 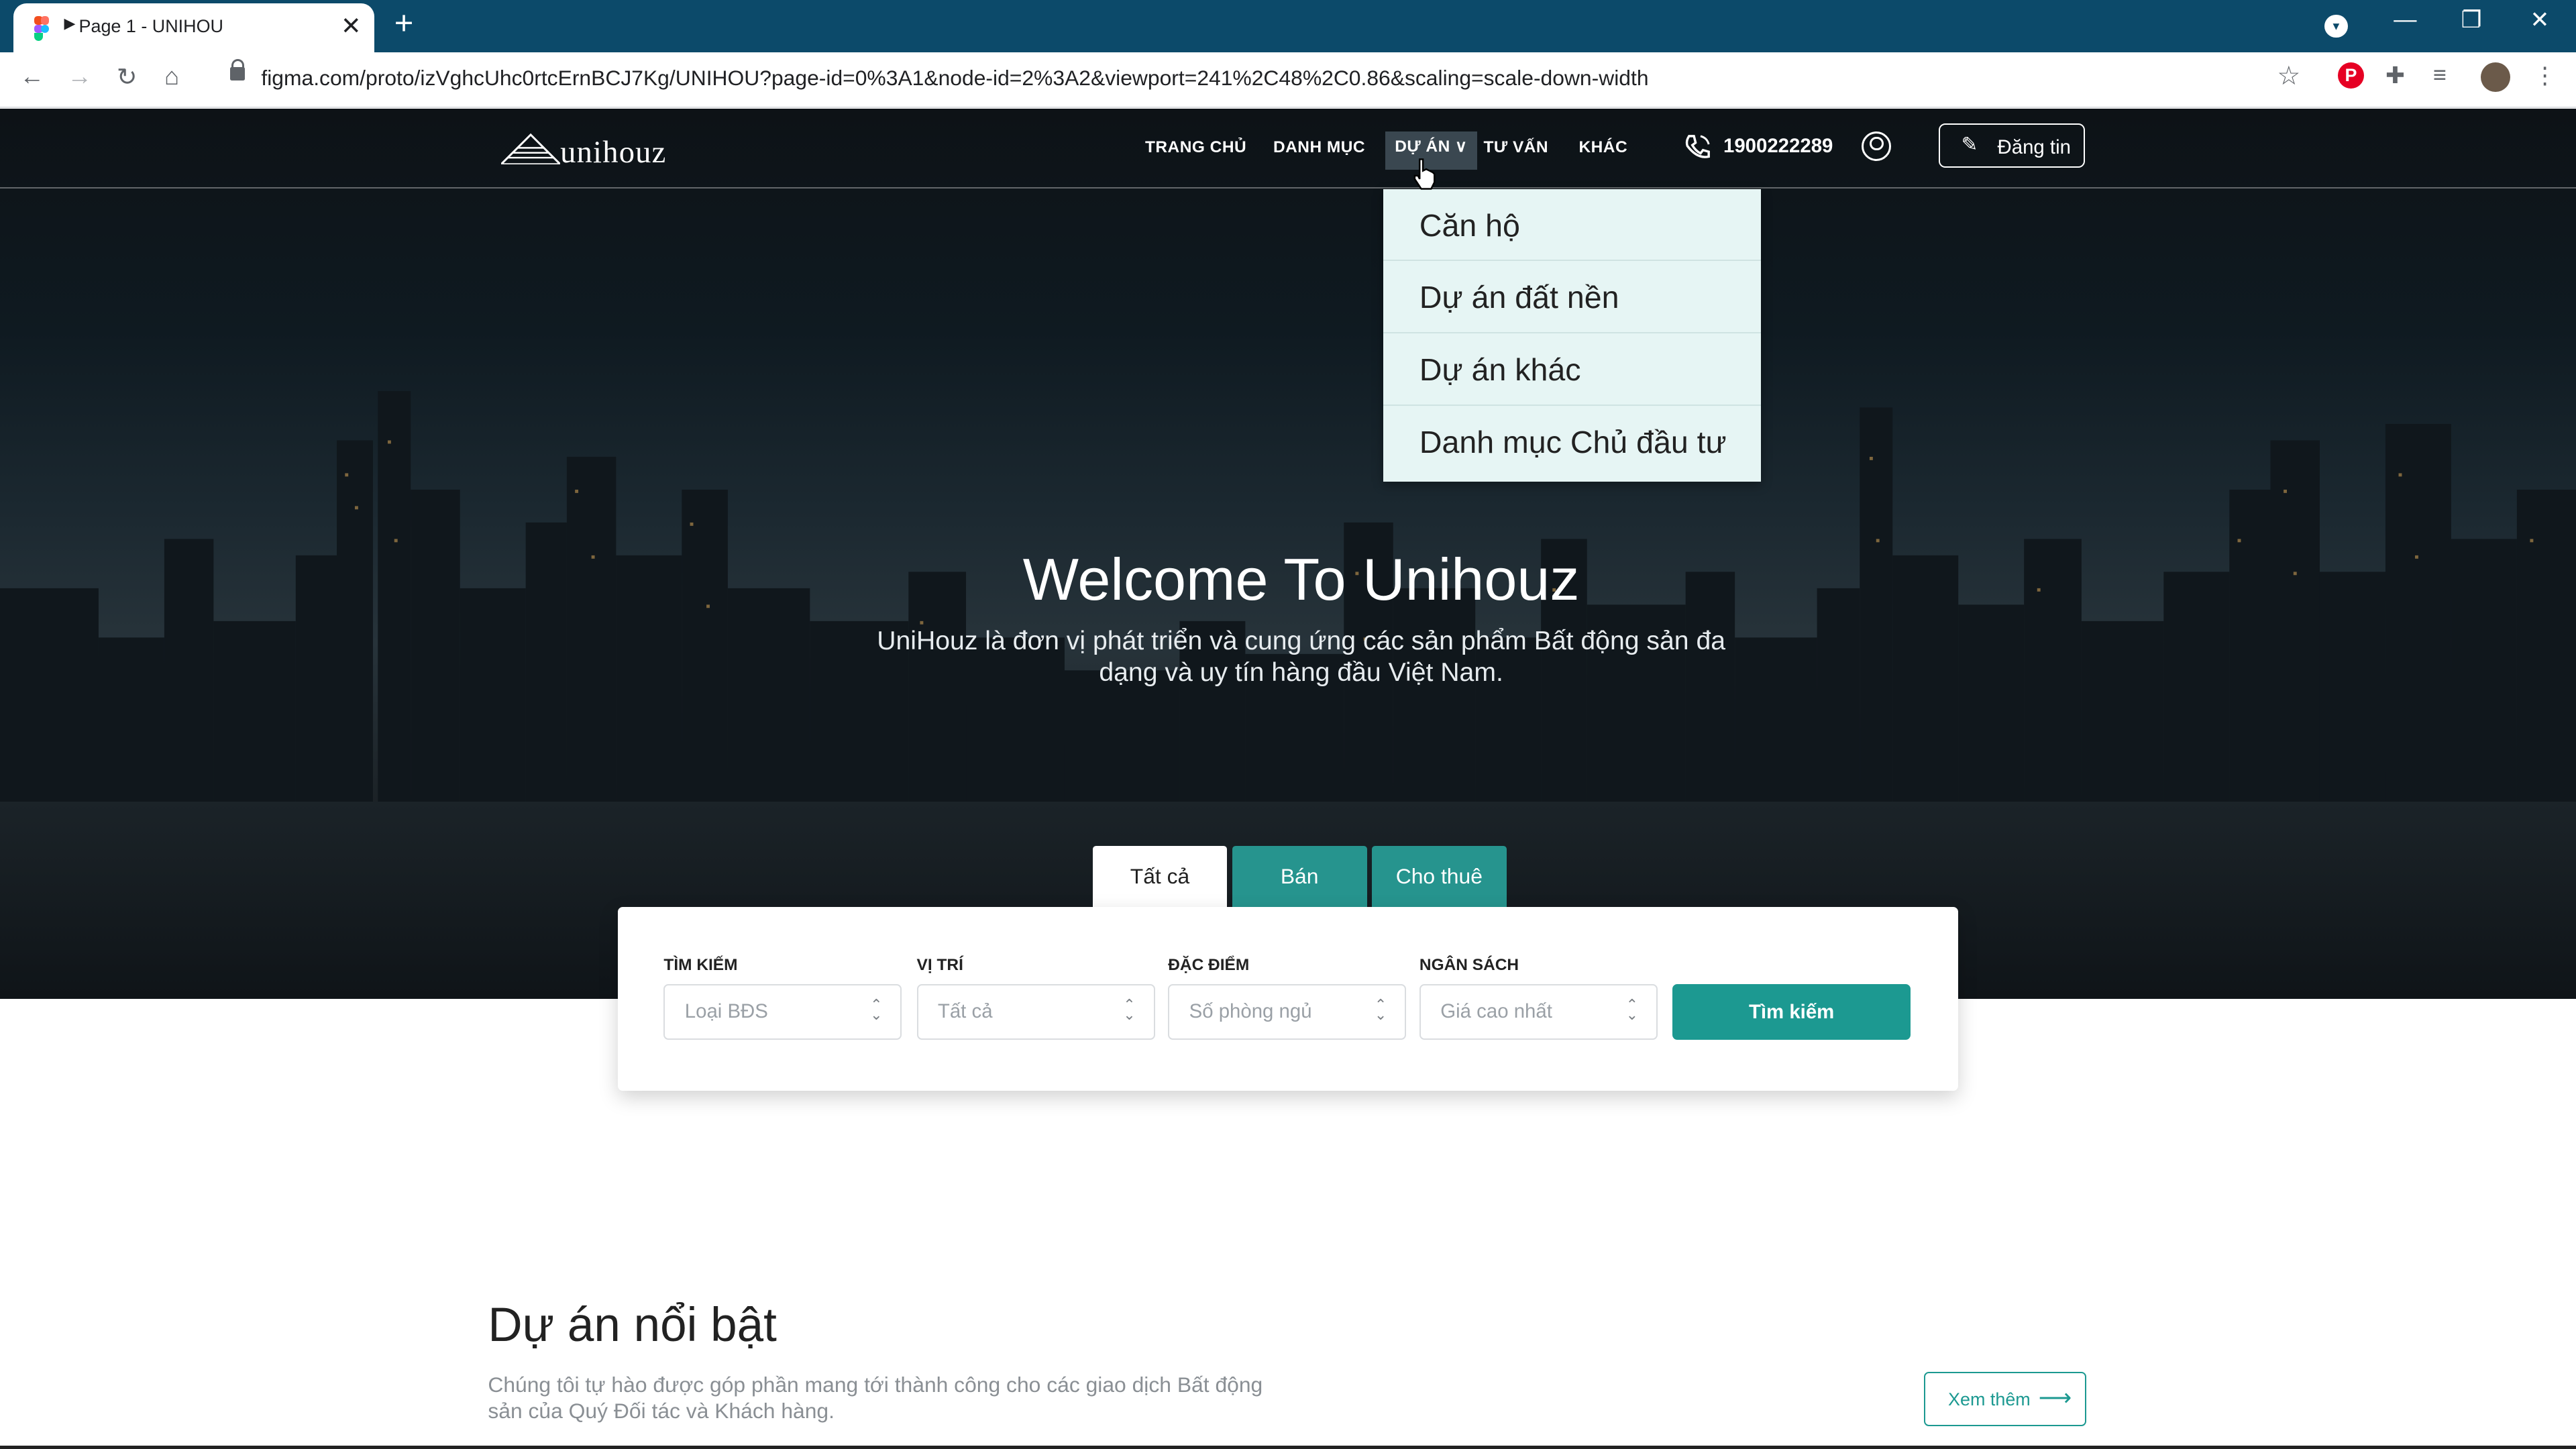 What do you see at coordinates (1160, 876) in the screenshot?
I see `tab-all: Tất cả` at bounding box center [1160, 876].